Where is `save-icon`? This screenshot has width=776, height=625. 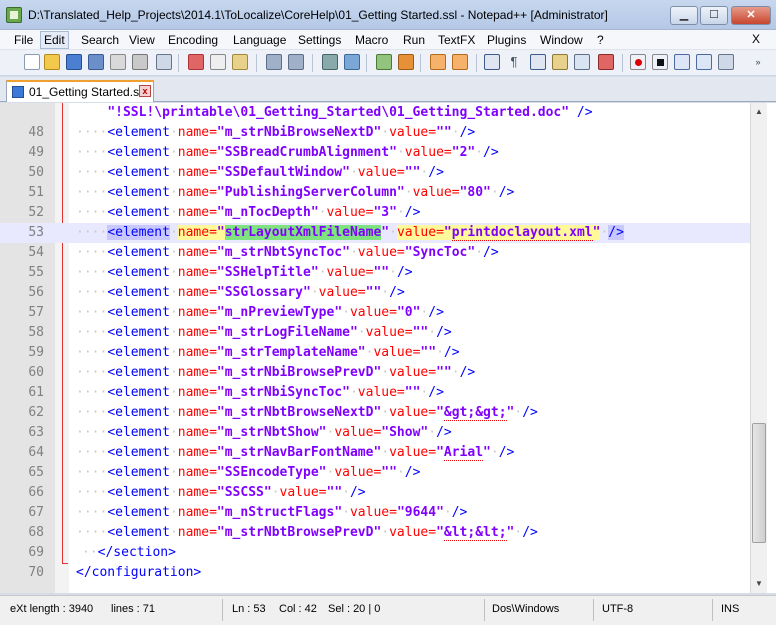 save-icon is located at coordinates (74, 62).